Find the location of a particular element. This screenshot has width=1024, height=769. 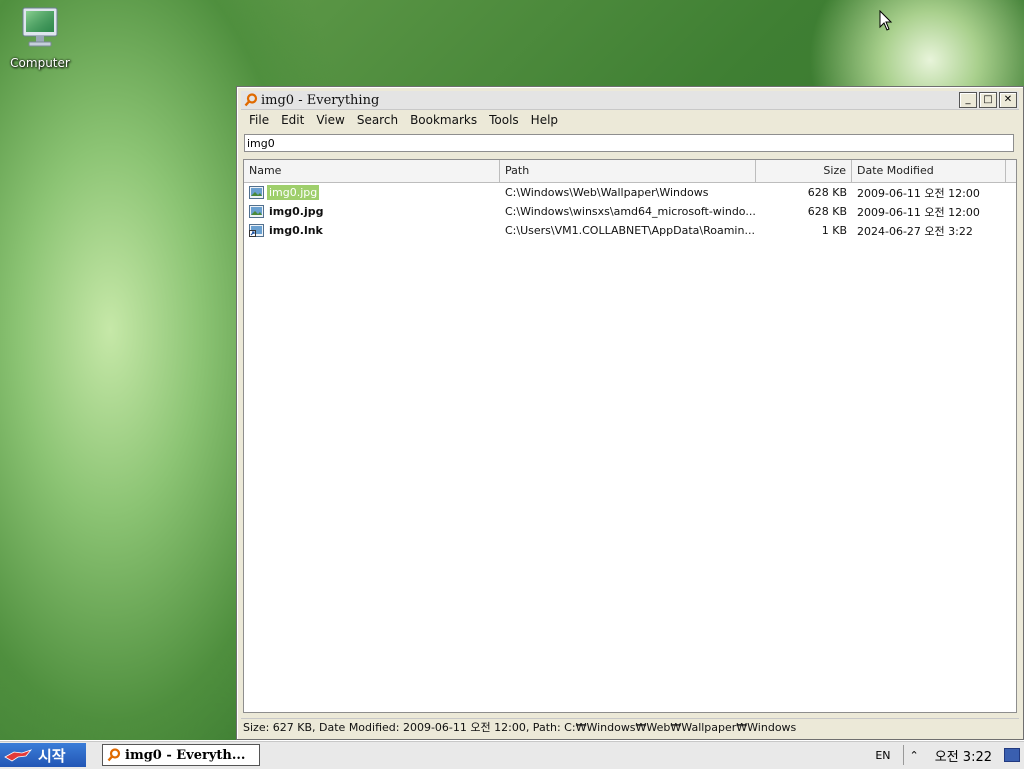

menu-tools: Tools is located at coordinates (504, 121).